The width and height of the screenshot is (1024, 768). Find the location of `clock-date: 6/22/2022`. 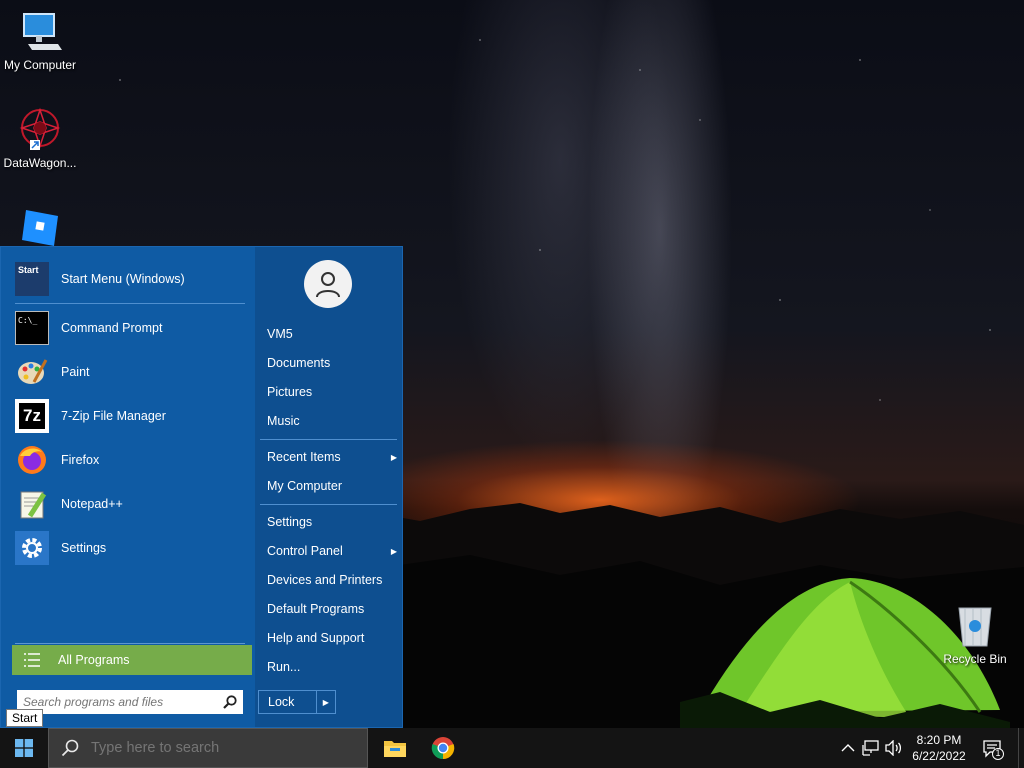

clock-date: 6/22/2022 is located at coordinates (939, 756).